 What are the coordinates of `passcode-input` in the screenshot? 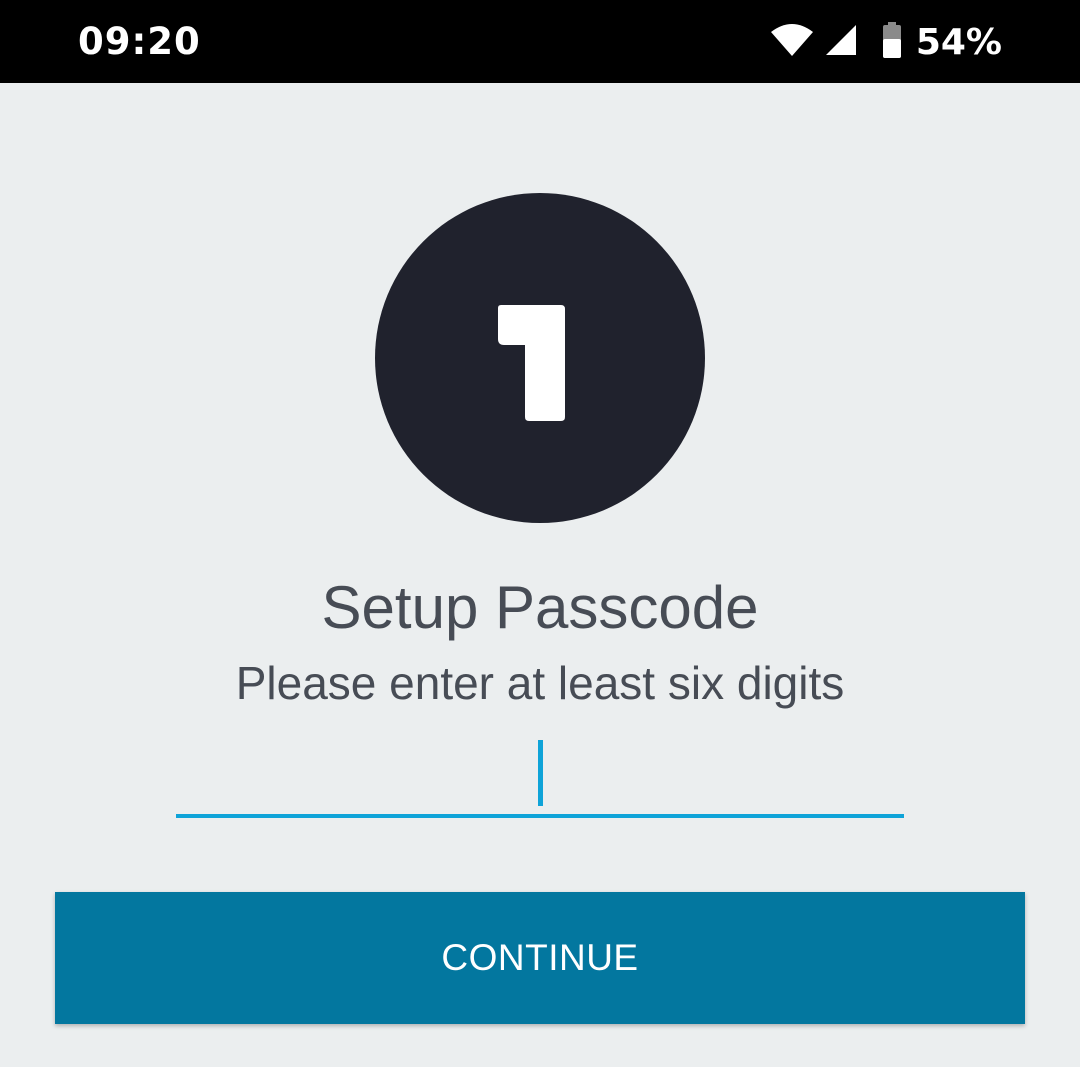 It's located at (540, 778).